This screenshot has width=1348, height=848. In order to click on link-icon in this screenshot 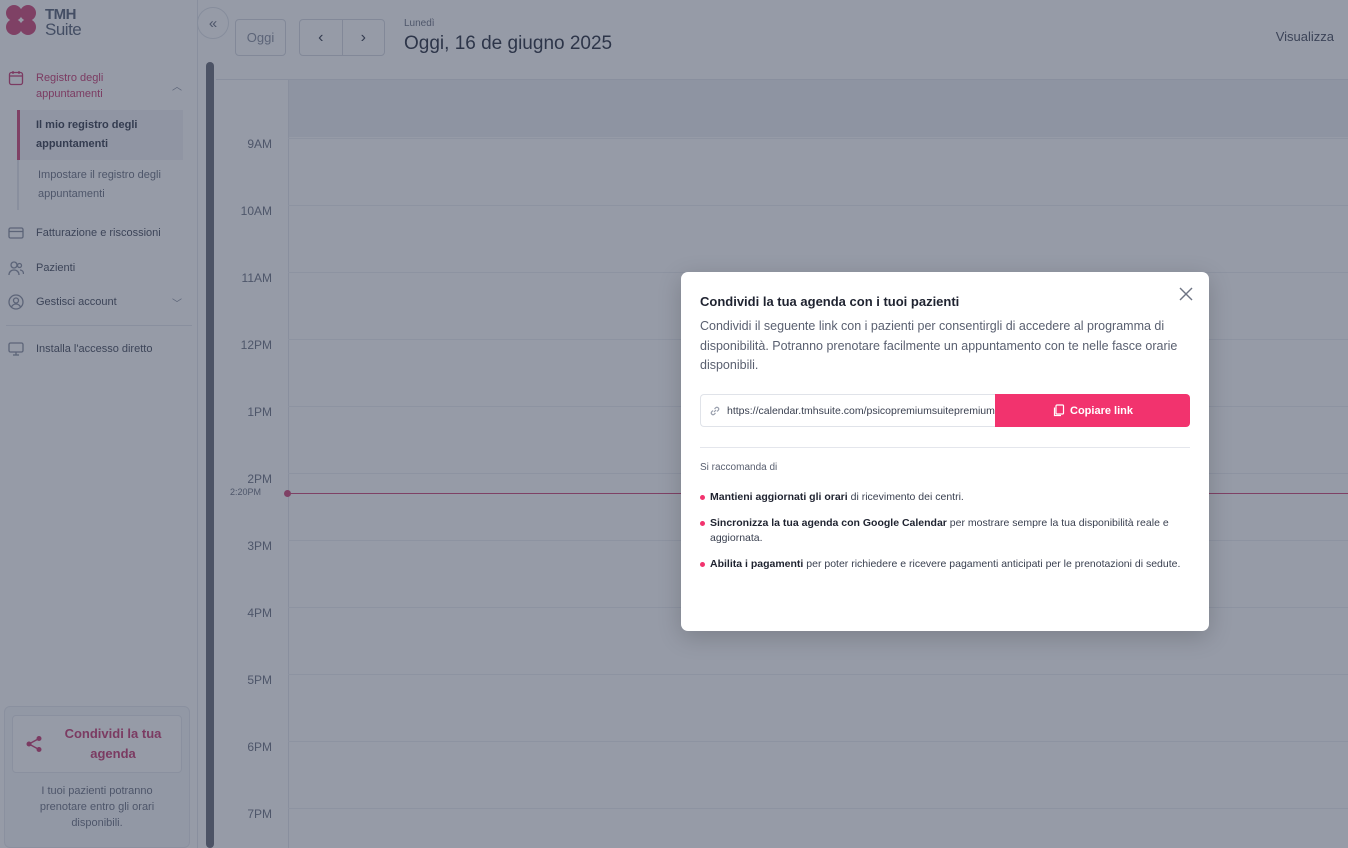, I will do `click(715, 410)`.